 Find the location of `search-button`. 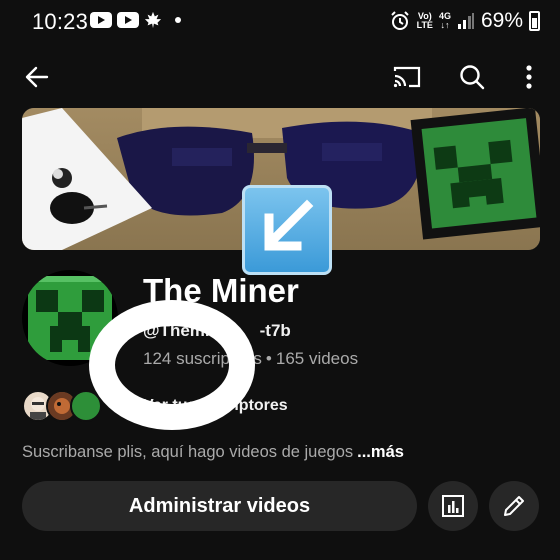

search-button is located at coordinates (472, 77).